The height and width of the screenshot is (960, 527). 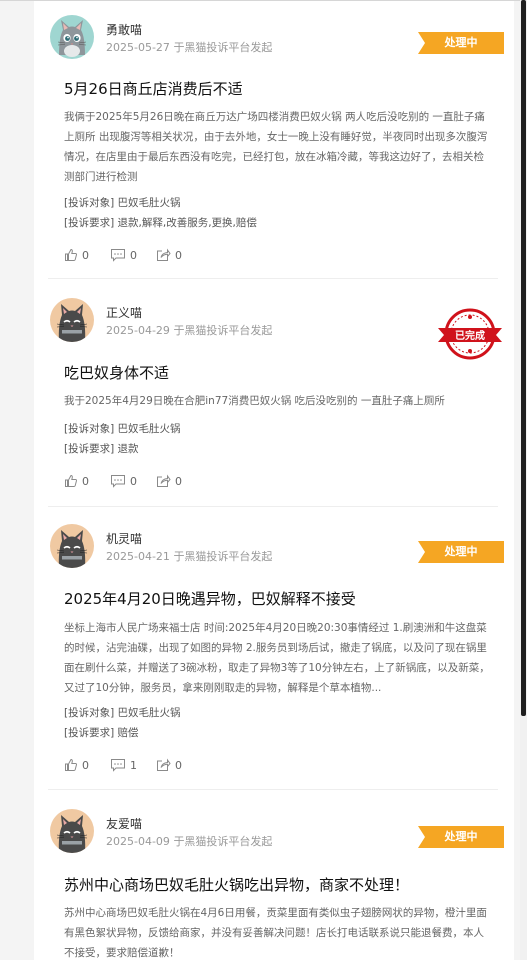 What do you see at coordinates (153, 88) in the screenshot?
I see `complaint-title: 5月26日商丘店消费后不适` at bounding box center [153, 88].